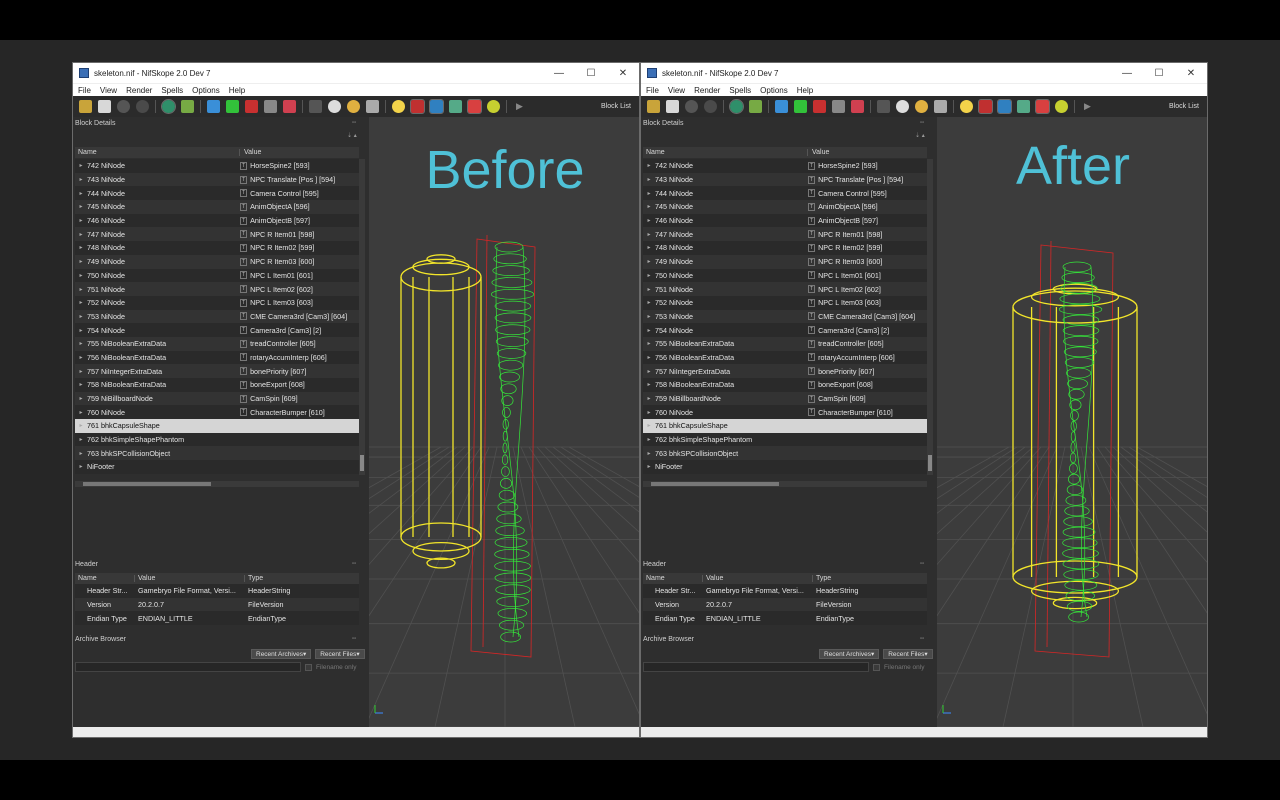  Describe the element at coordinates (251, 106) in the screenshot. I see `view-side-icon` at that location.